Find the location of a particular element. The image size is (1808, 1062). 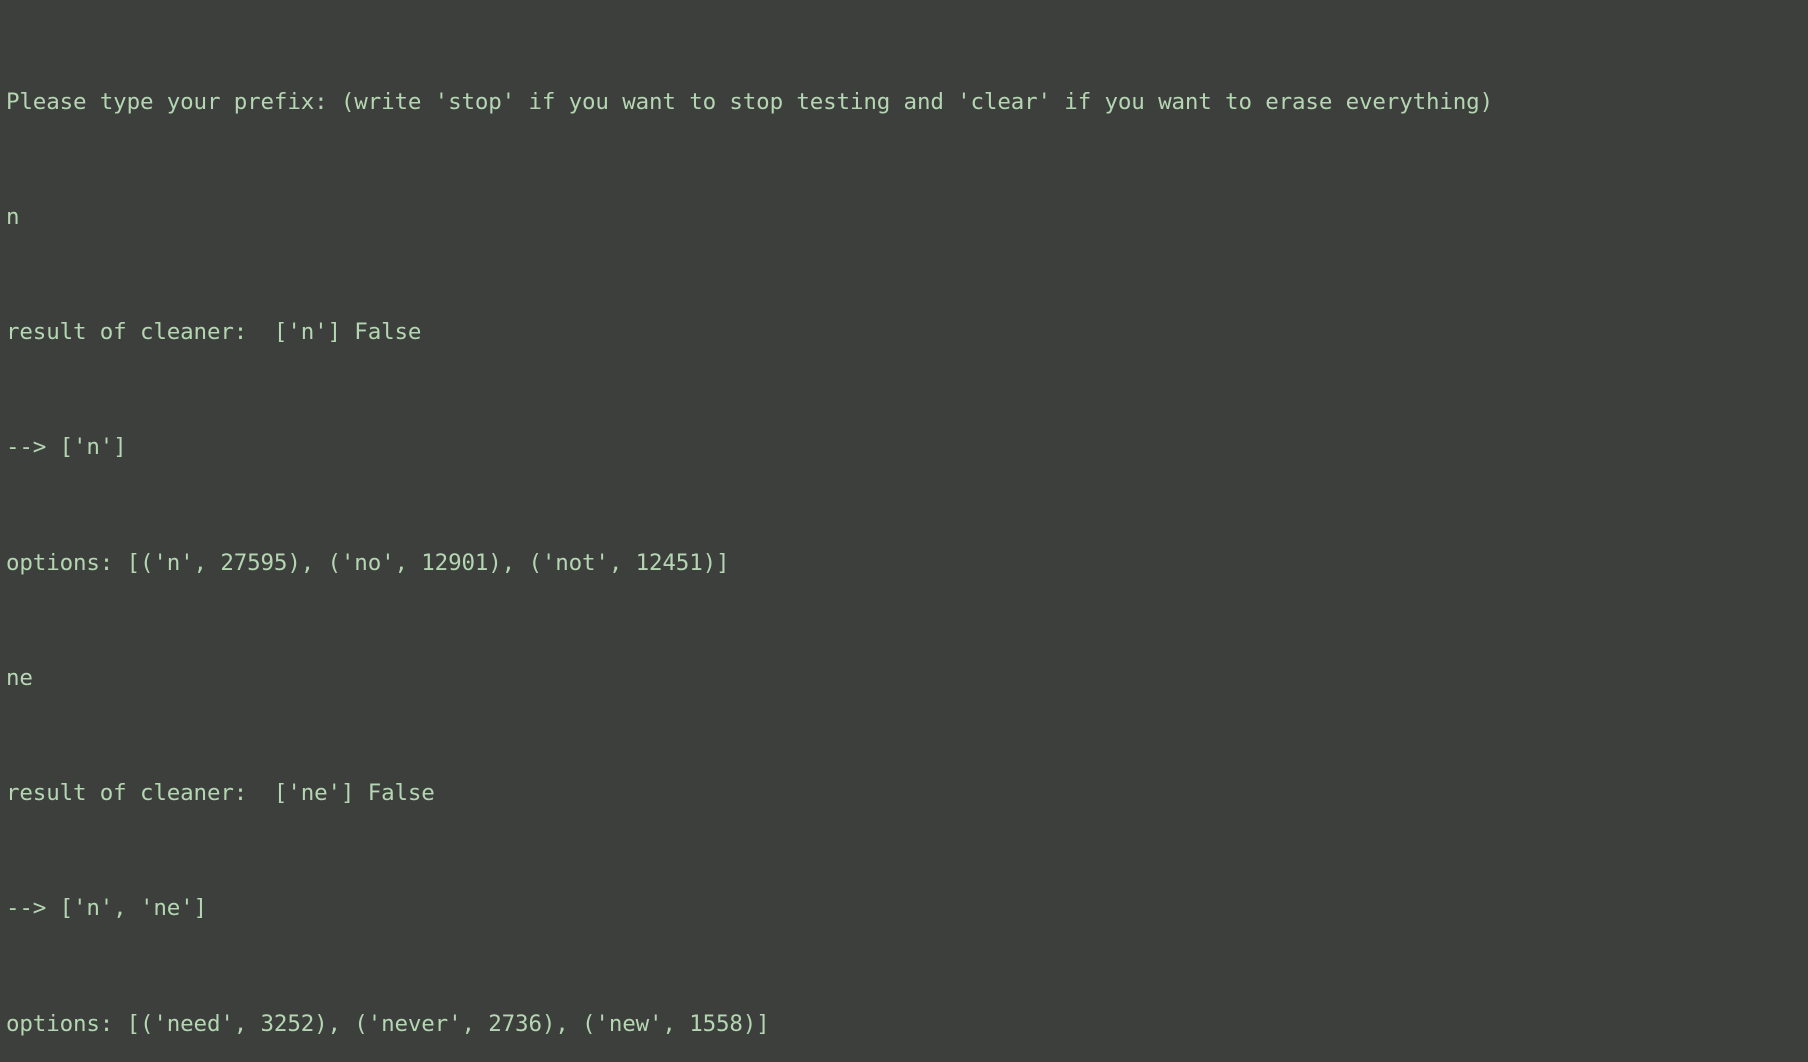

terminal-line-input: ne is located at coordinates (19, 677).